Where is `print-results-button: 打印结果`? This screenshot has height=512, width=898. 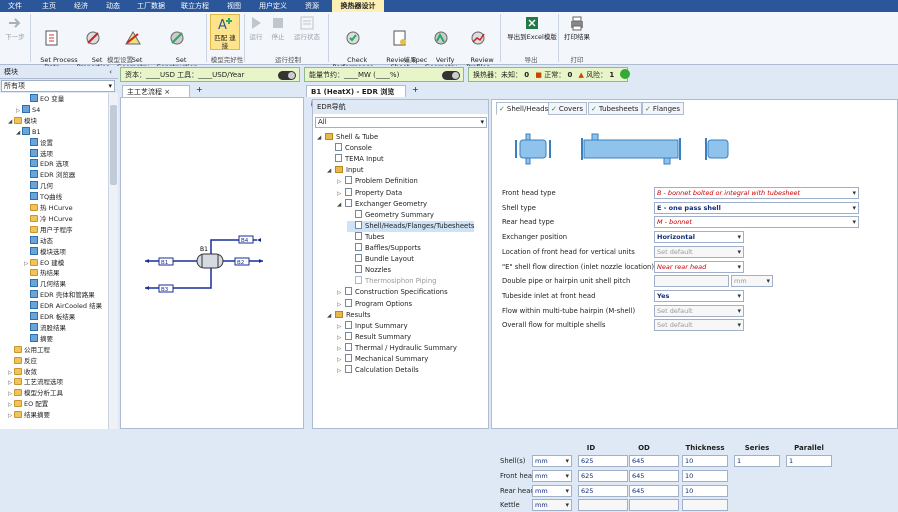 print-results-button: 打印结果 is located at coordinates (577, 28).